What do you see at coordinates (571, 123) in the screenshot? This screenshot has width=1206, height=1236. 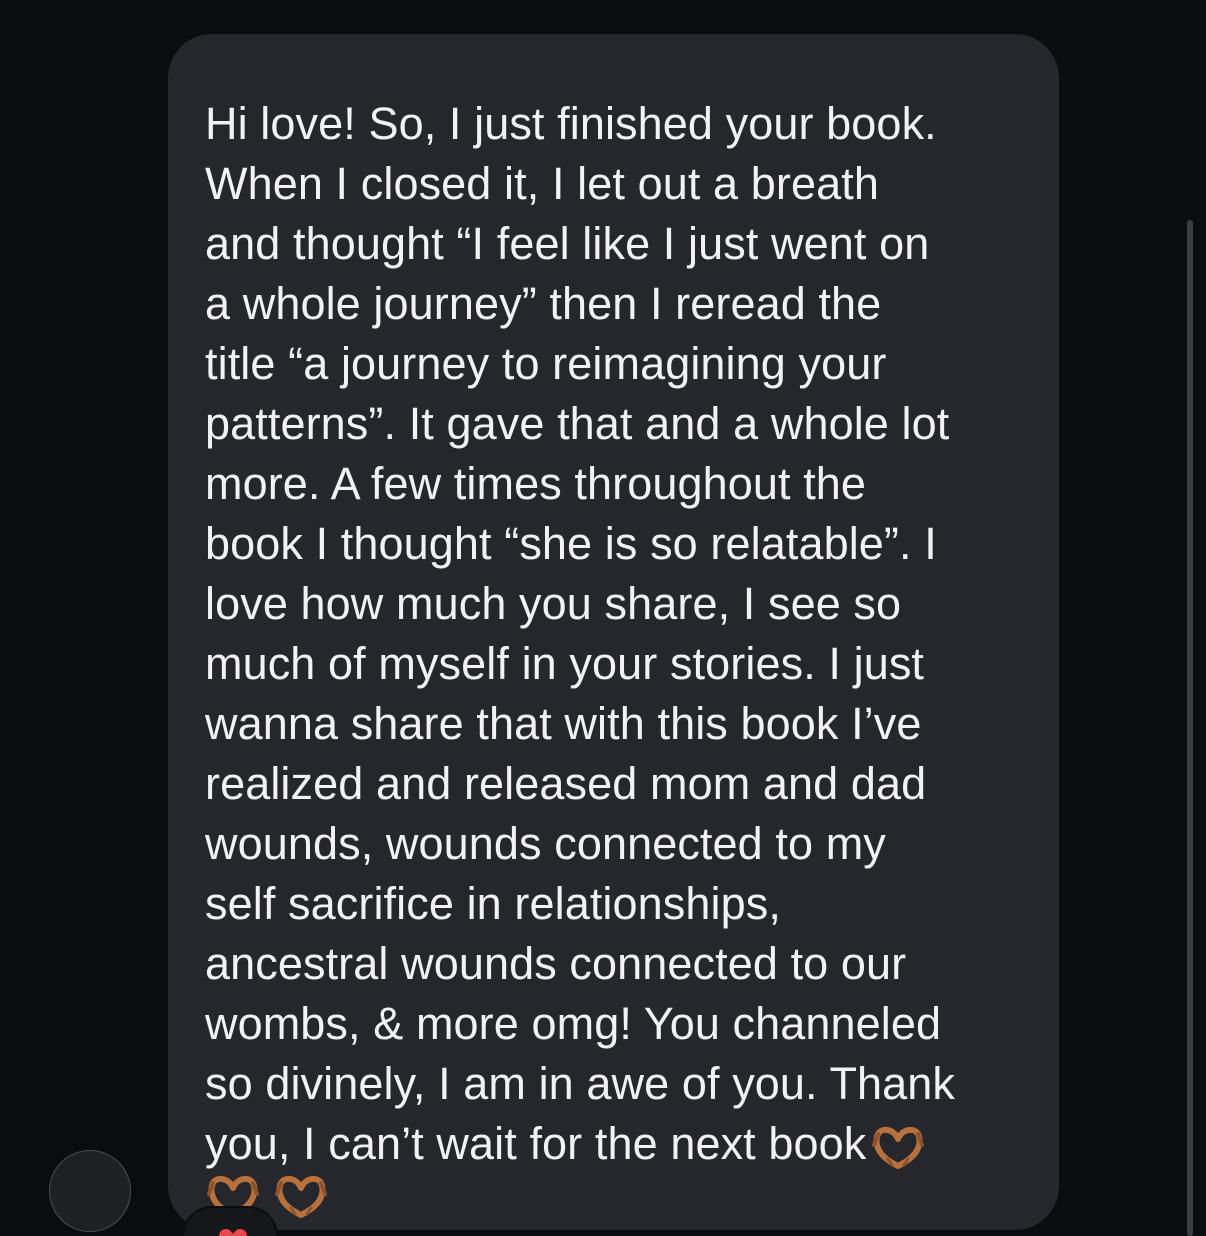 I see `message-line: Hi love! So, I just finished your book.` at bounding box center [571, 123].